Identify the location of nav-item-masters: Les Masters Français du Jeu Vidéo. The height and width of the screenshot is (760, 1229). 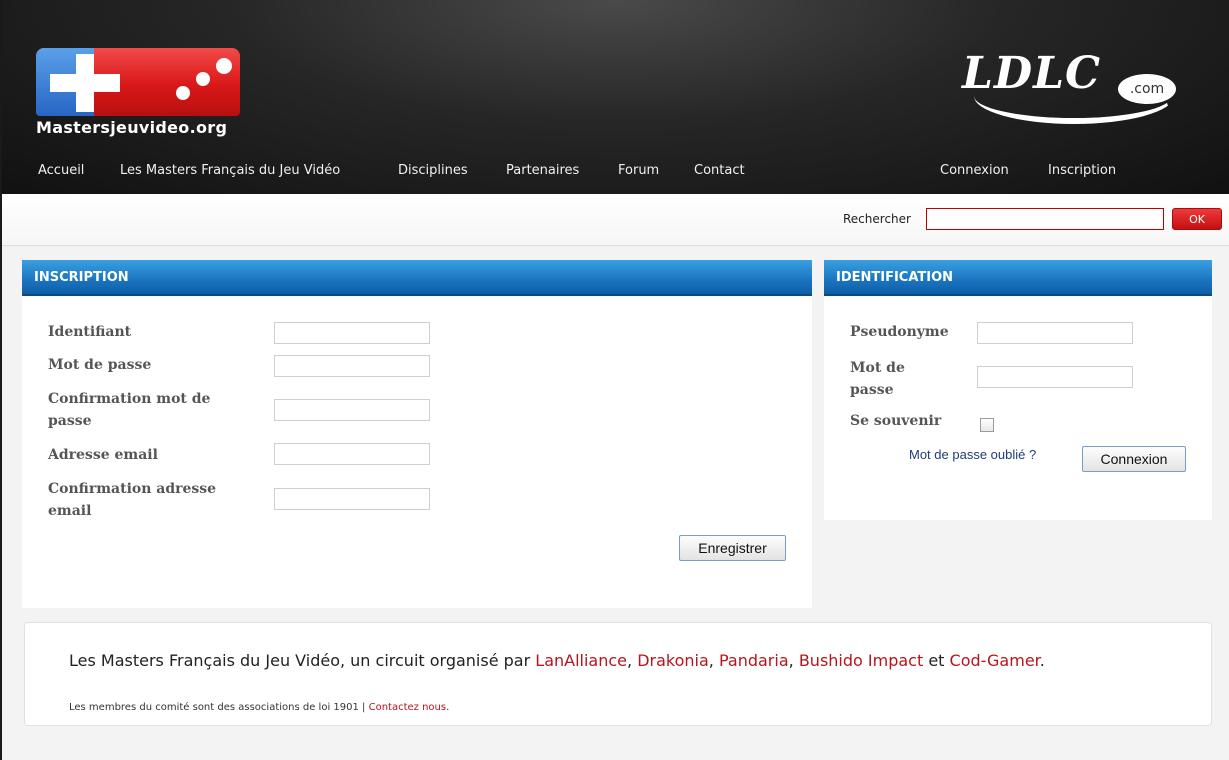
(230, 170).